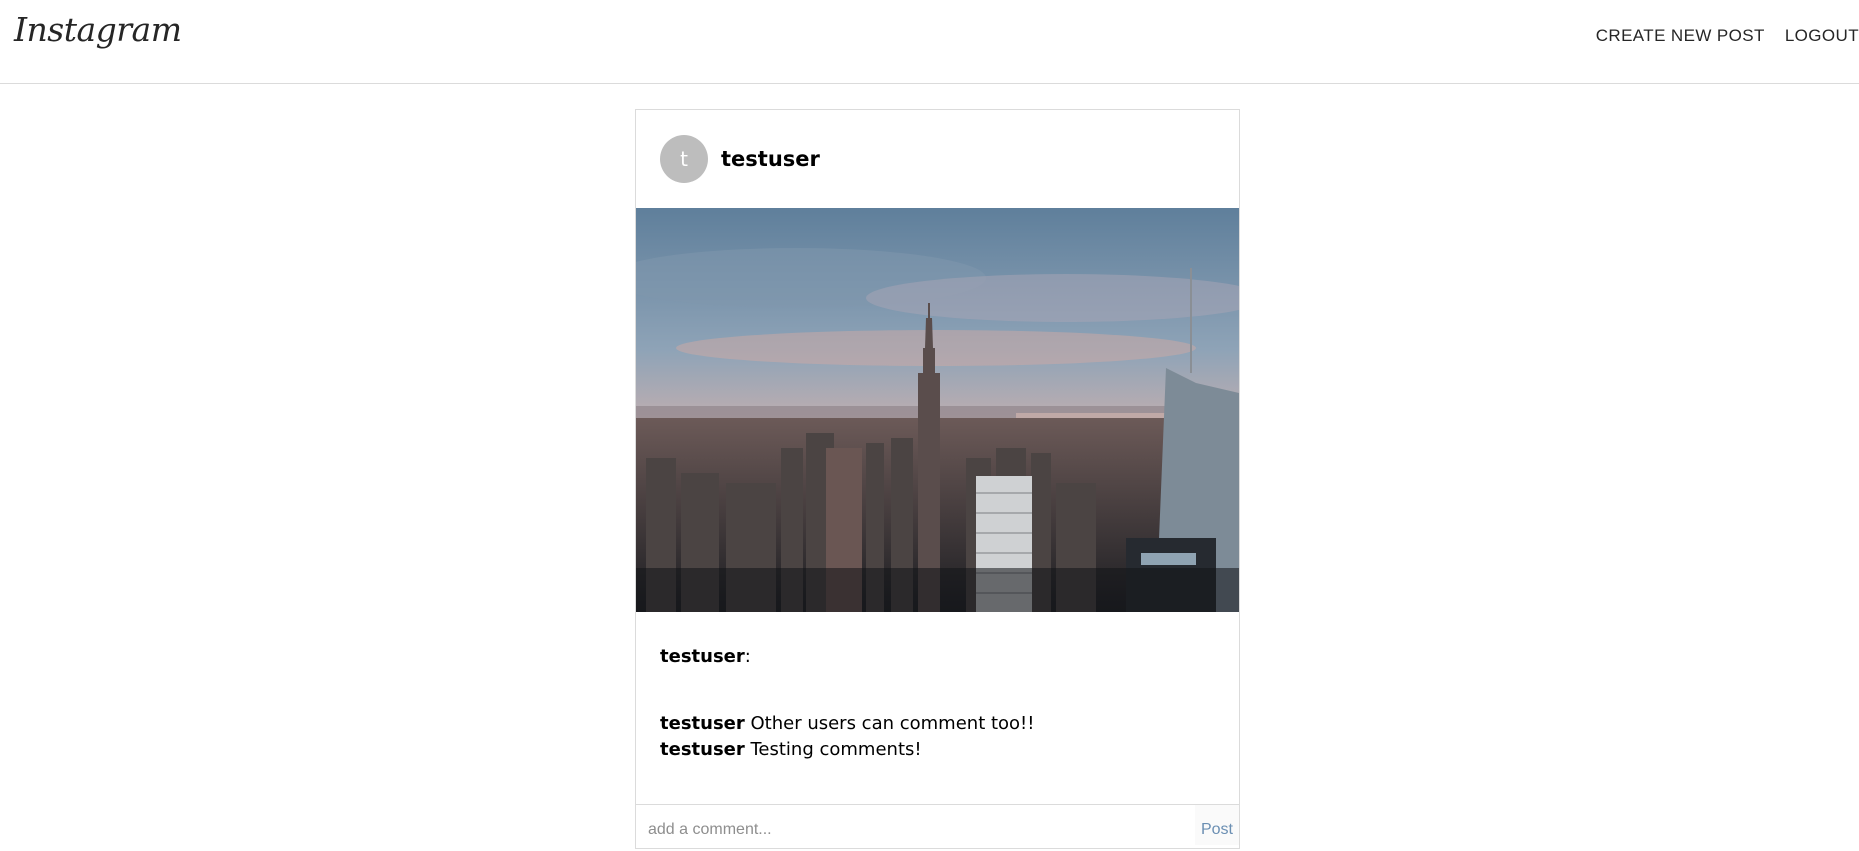 The height and width of the screenshot is (851, 1859). What do you see at coordinates (892, 723) in the screenshot?
I see `comment-text: Other users can comment too!!` at bounding box center [892, 723].